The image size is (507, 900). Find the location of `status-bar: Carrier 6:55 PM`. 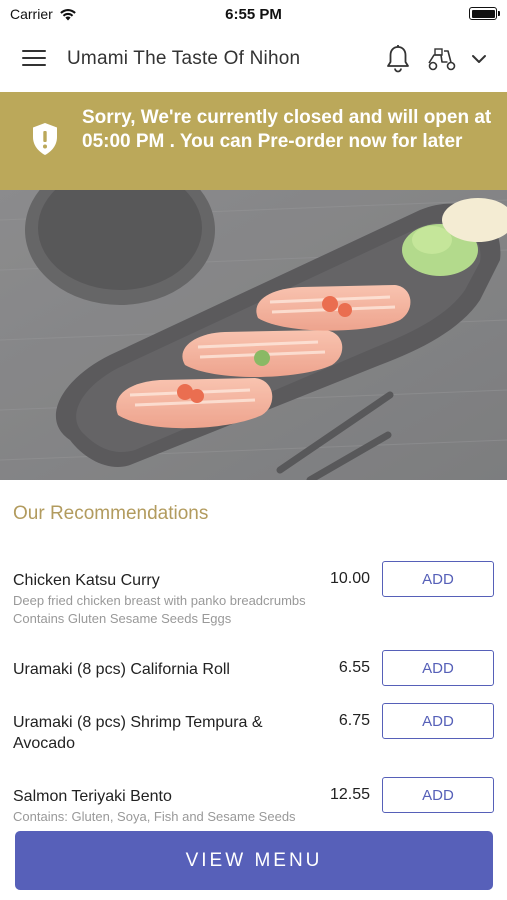

status-bar: Carrier 6:55 PM is located at coordinates (253, 14).